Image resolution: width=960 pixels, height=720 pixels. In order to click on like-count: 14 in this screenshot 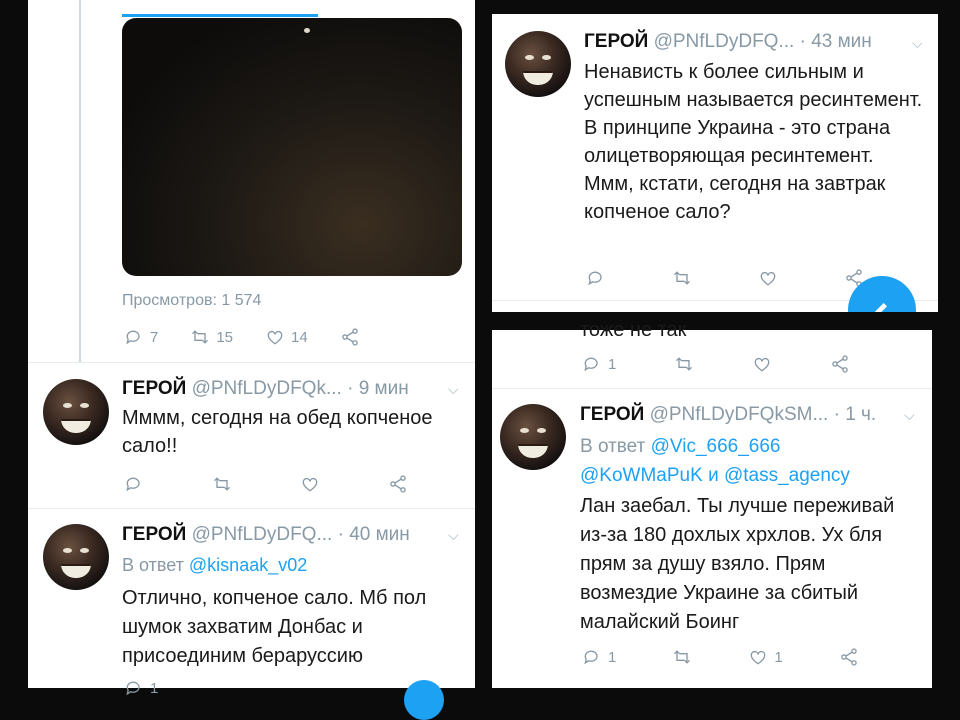, I will do `click(299, 337)`.